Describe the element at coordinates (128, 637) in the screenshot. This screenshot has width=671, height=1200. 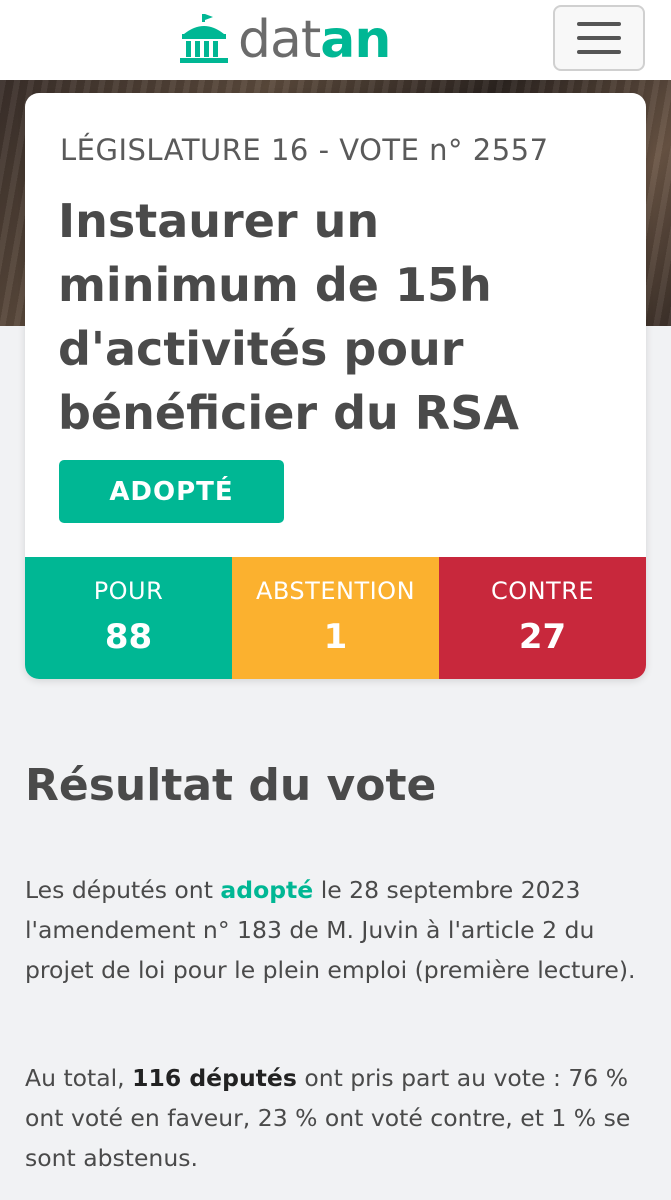
I see `vote-pour-count: 88` at that location.